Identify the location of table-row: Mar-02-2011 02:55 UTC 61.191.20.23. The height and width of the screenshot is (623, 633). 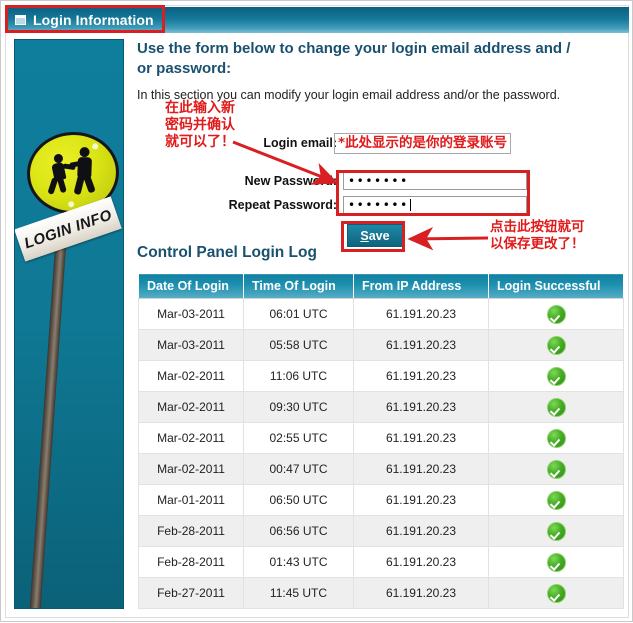
(381, 438).